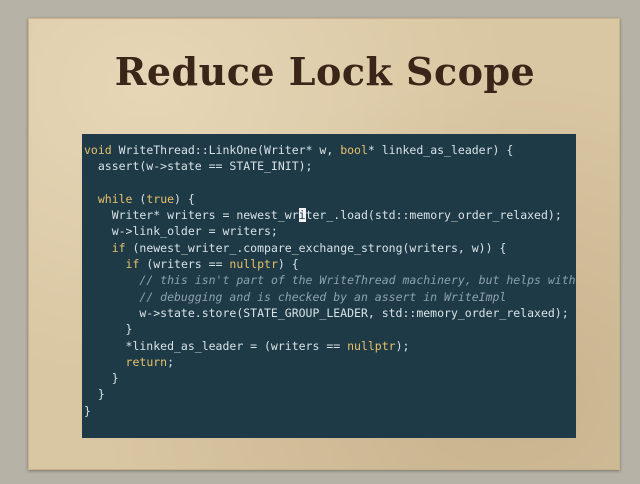  I want to click on code-token: assert(w->state == STATE_INIT);, so click(198, 166).